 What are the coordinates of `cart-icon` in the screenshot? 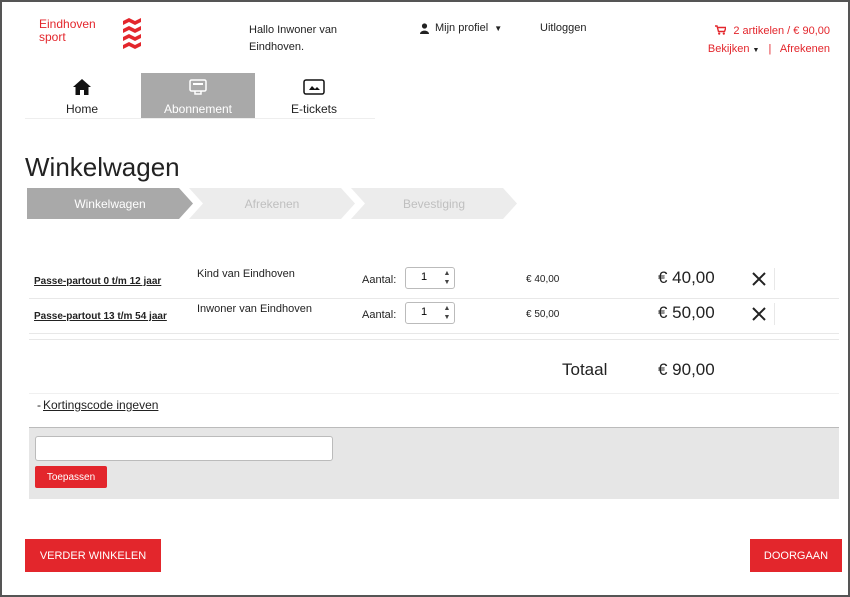 It's located at (721, 30).